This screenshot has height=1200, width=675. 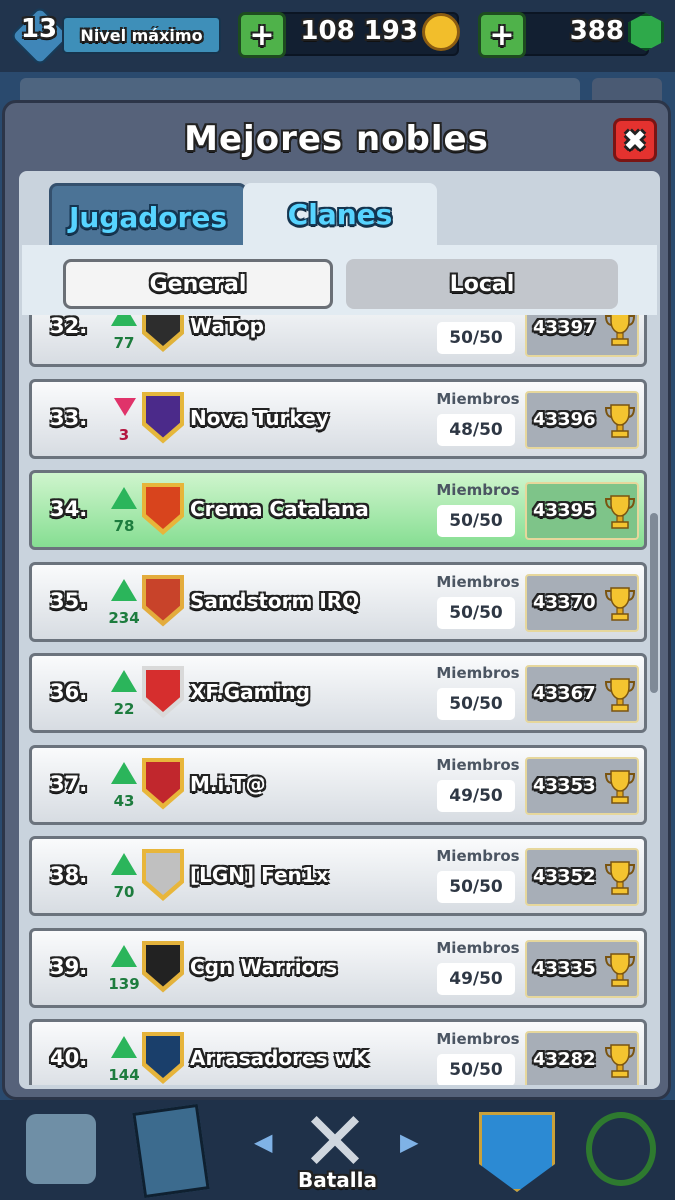 What do you see at coordinates (69, 1058) in the screenshot?
I see `clan-rank: 40.` at bounding box center [69, 1058].